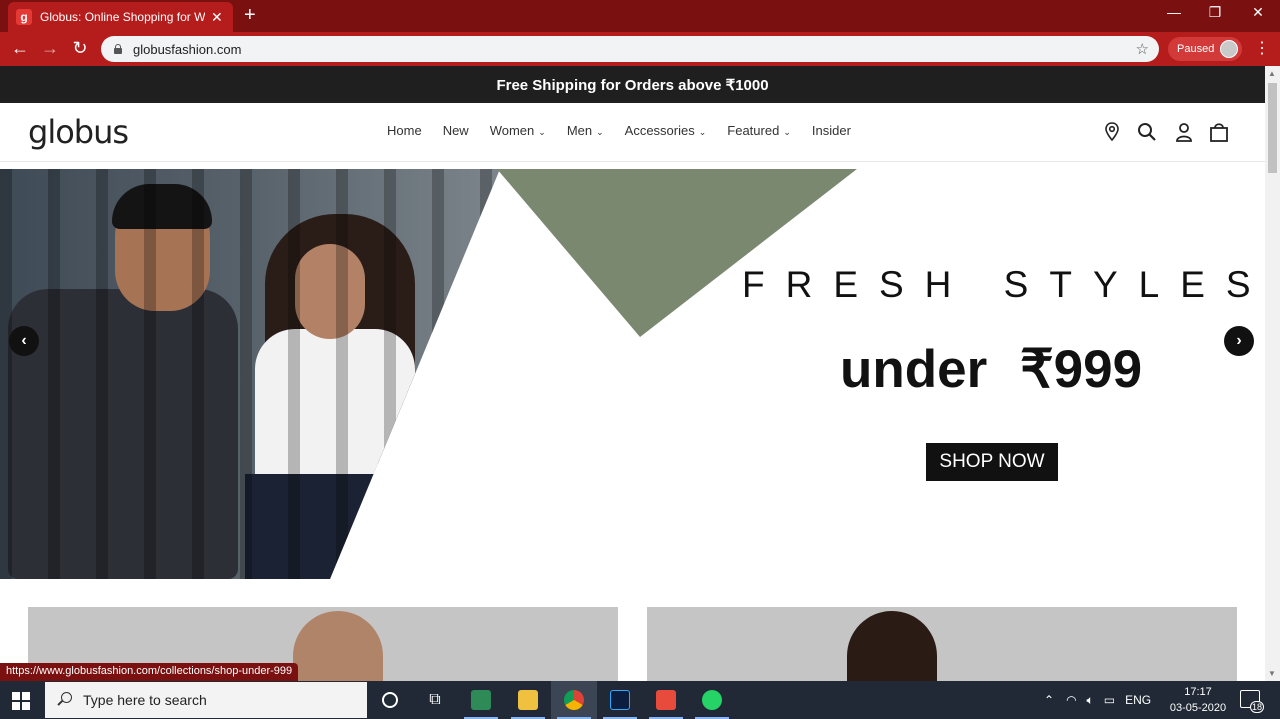  I want to click on nav-men: Men ⌄, so click(585, 130).